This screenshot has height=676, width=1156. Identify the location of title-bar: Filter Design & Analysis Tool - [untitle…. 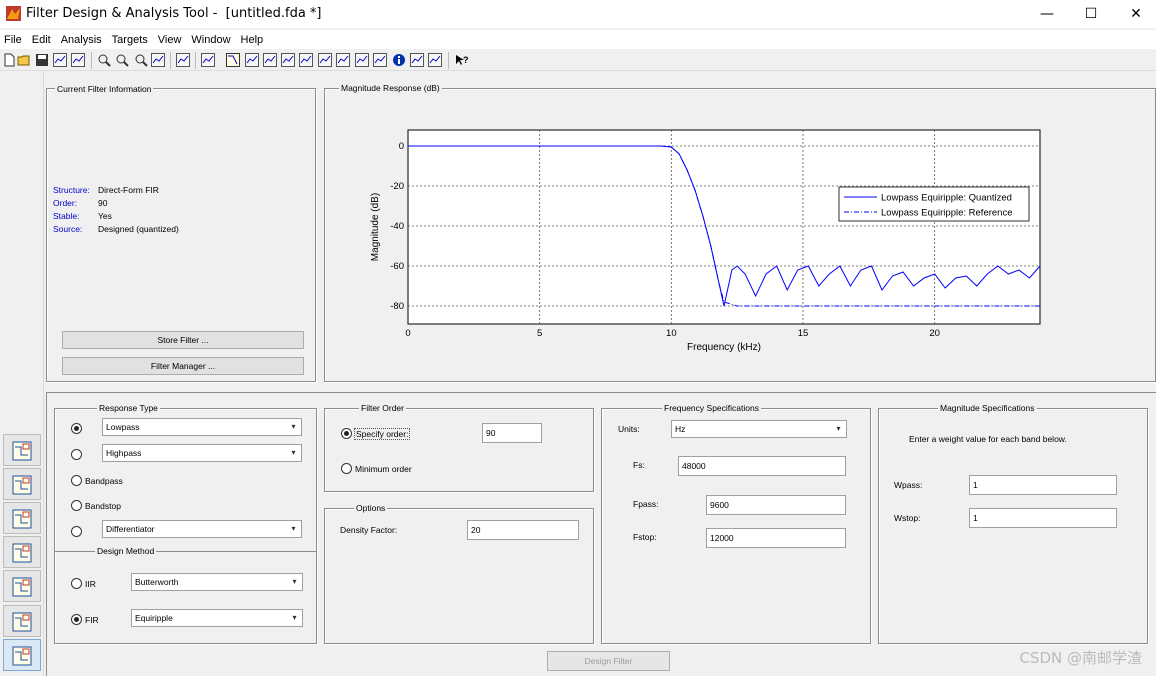
(578, 14).